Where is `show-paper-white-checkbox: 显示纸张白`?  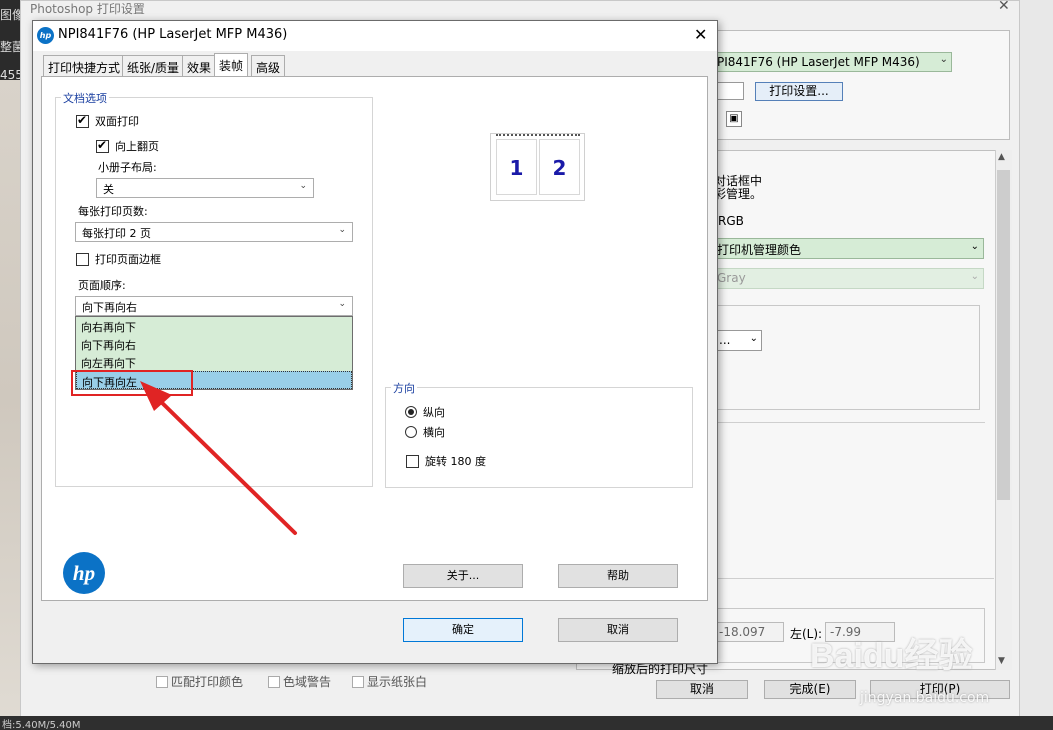
show-paper-white-checkbox: 显示纸张白 is located at coordinates (389, 681).